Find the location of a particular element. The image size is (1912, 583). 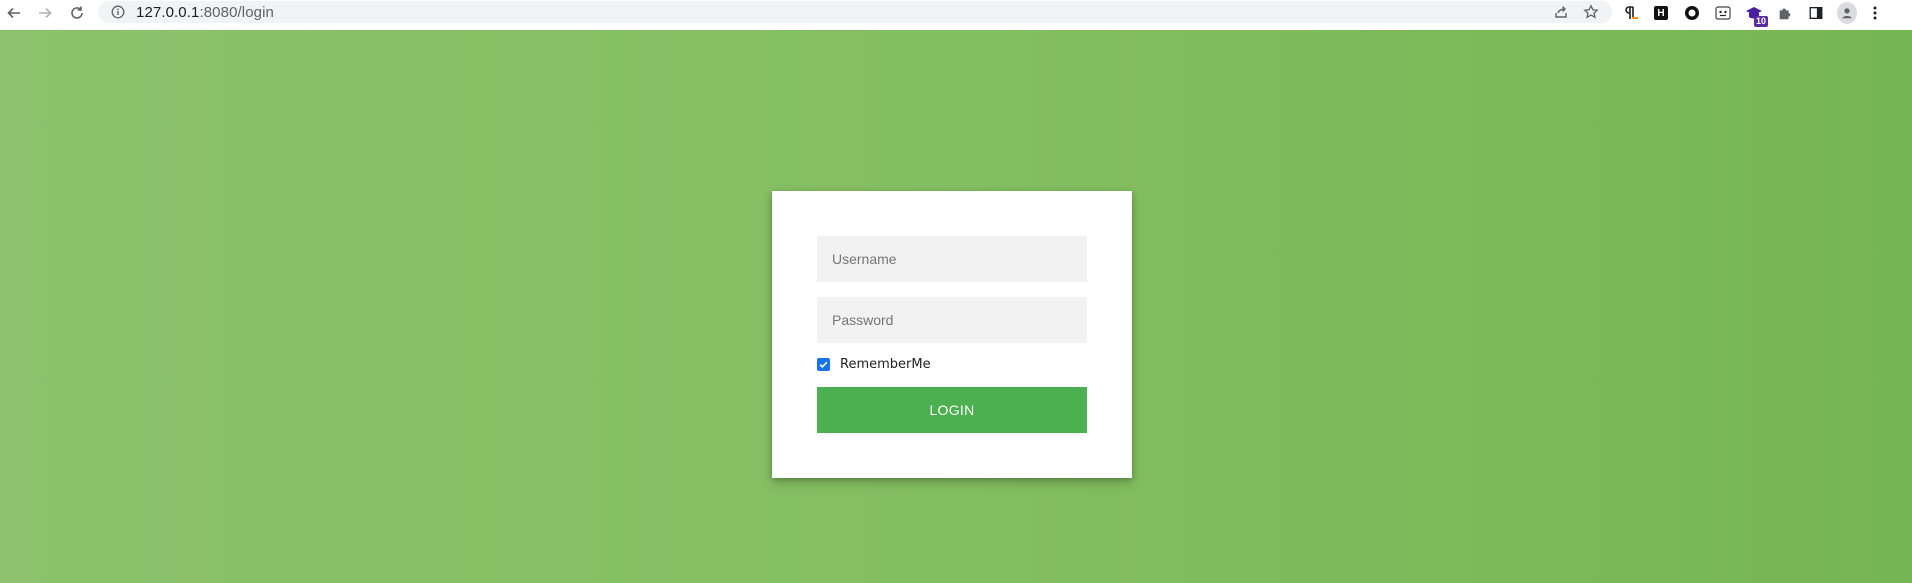

circle-extension-icon is located at coordinates (1692, 13).